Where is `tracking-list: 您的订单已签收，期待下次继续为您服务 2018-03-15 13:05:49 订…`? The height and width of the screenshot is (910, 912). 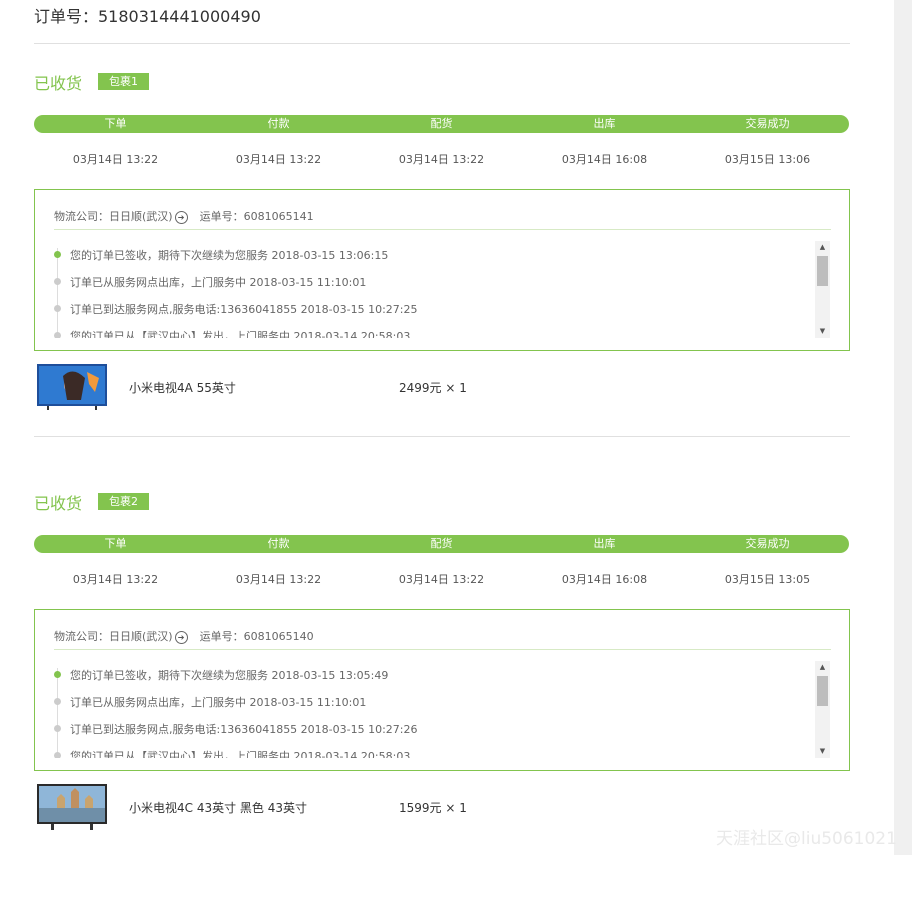 tracking-list: 您的订单已签收，期待下次继续为您服务 2018-03-15 13:05:49 订… is located at coordinates (441, 709).